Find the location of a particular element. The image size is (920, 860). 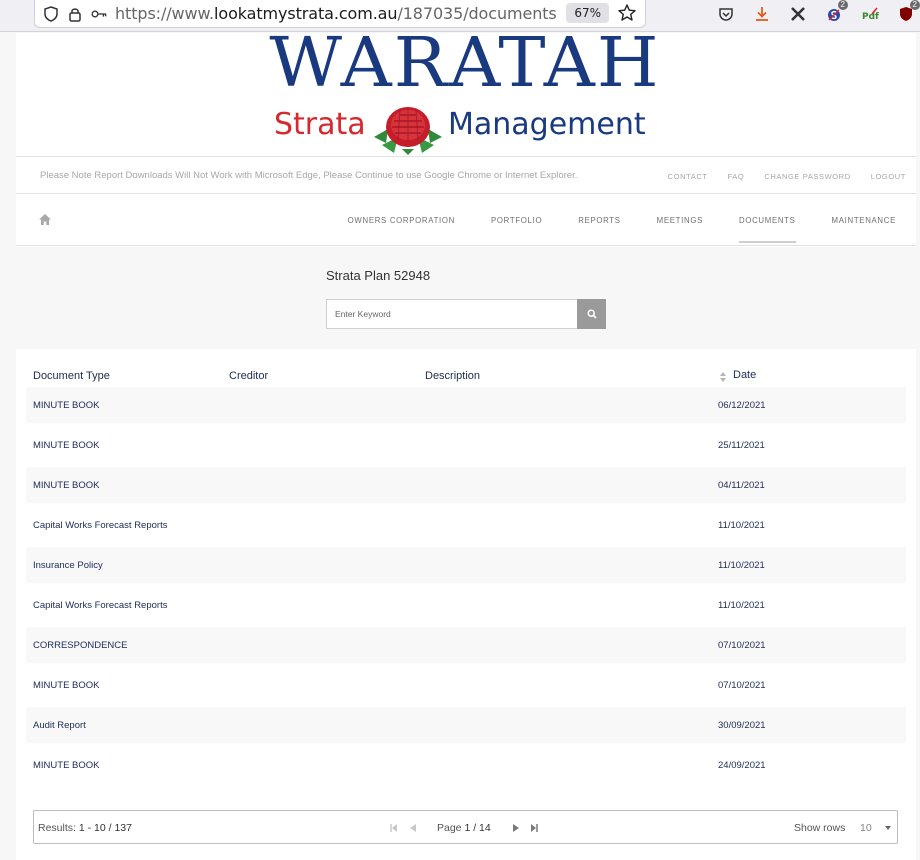

faq-link: FAQ is located at coordinates (736, 176).